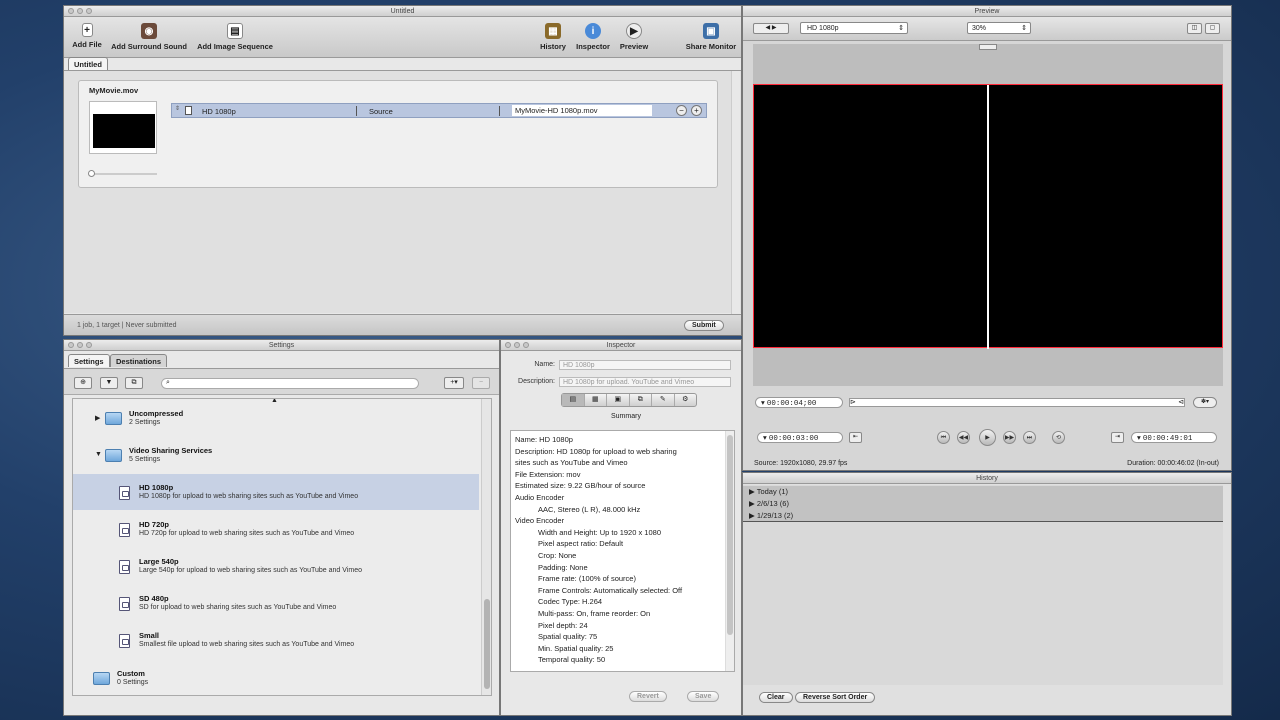 The image size is (1280, 720). I want to click on in-point-marker-icon: ⊳, so click(853, 402).